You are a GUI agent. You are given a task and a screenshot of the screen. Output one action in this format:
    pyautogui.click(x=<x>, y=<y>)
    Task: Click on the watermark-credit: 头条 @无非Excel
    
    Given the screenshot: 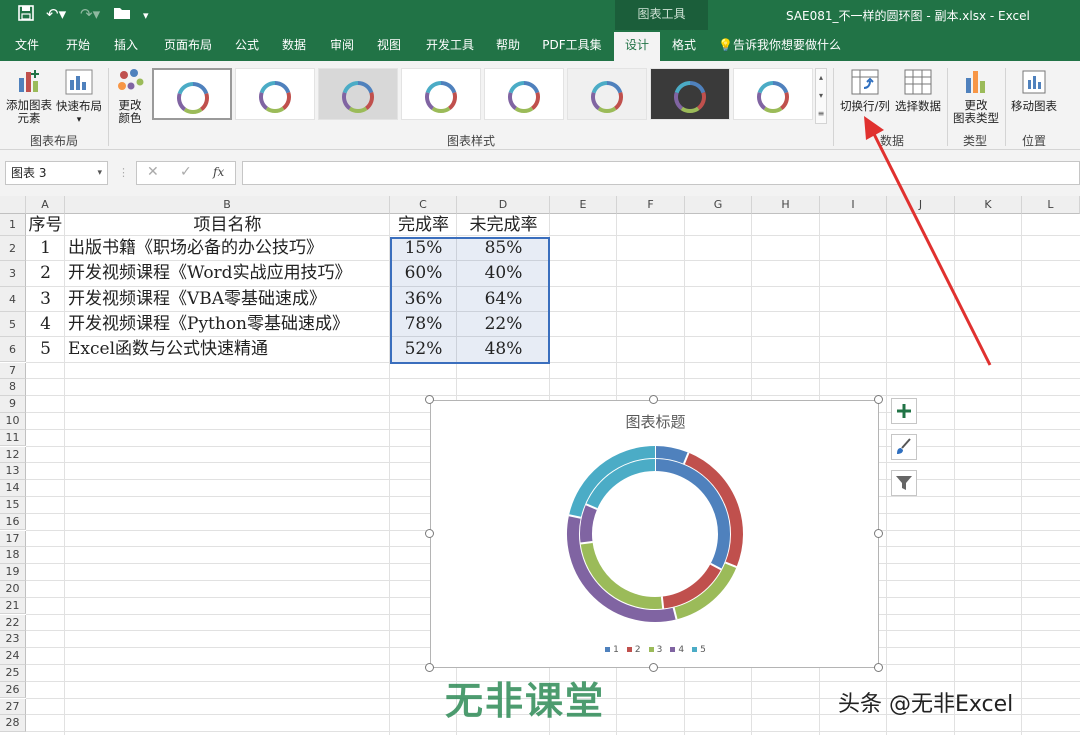 What is the action you would take?
    pyautogui.click(x=926, y=704)
    